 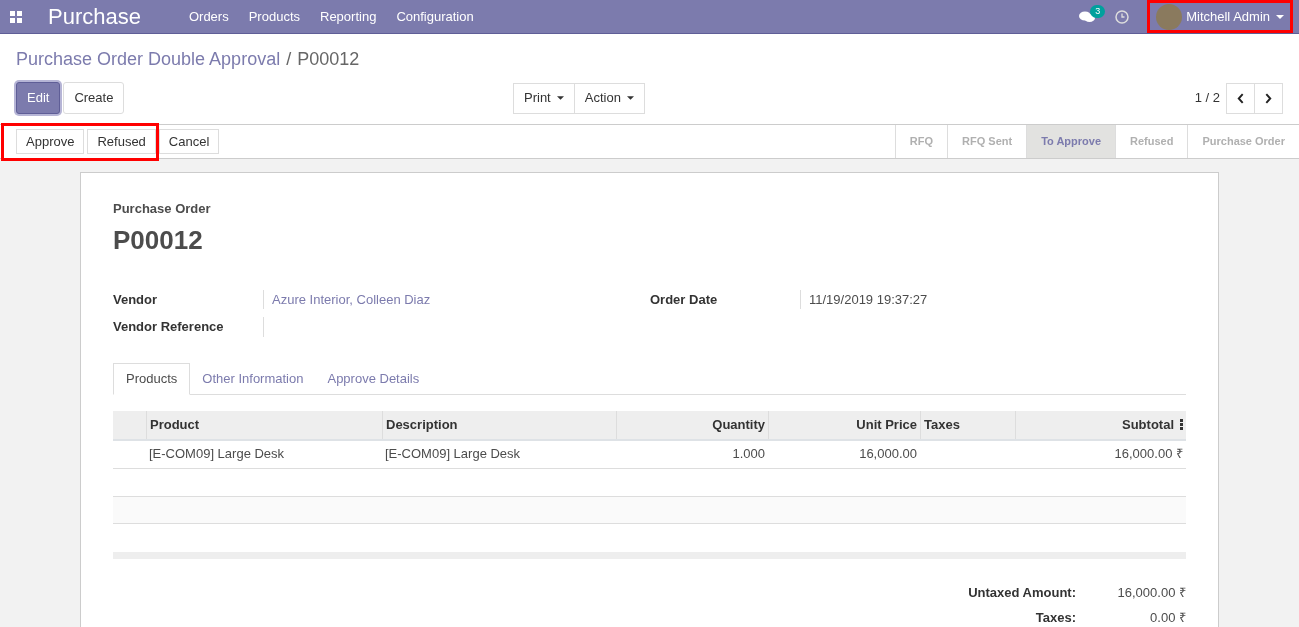 I want to click on message-count-badge: 3, so click(x=1098, y=11).